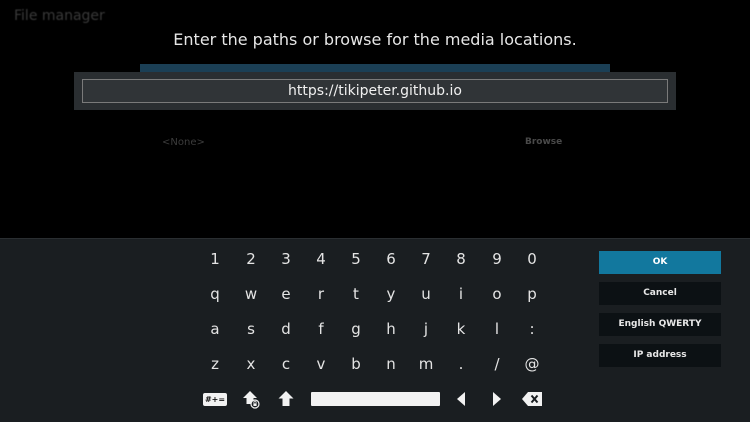 The image size is (750, 422). Describe the element at coordinates (59, 16) in the screenshot. I see `background-window-title: File manager` at that location.